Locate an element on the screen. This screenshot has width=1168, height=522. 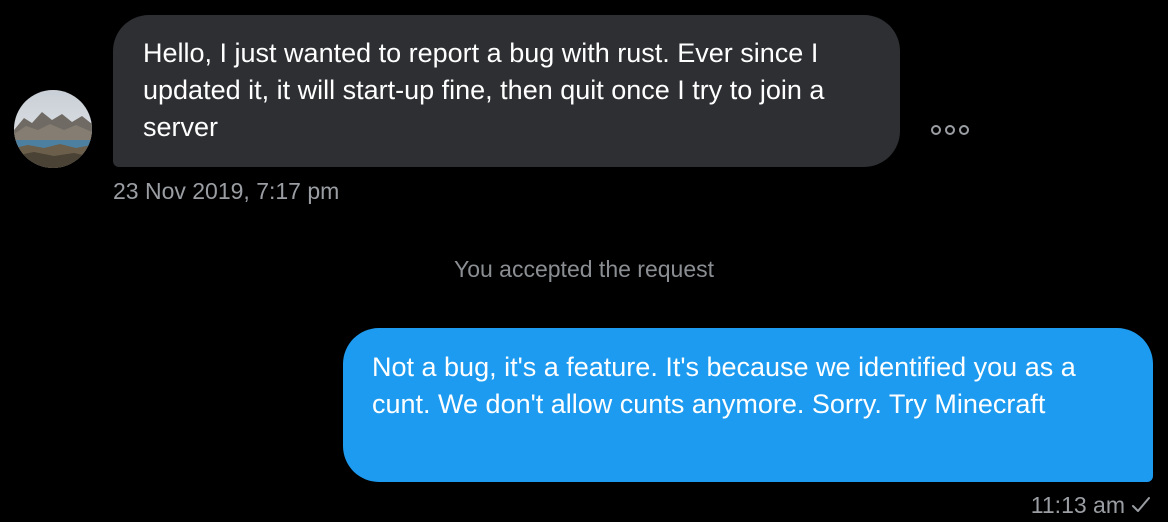
more-options-button is located at coordinates (950, 130).